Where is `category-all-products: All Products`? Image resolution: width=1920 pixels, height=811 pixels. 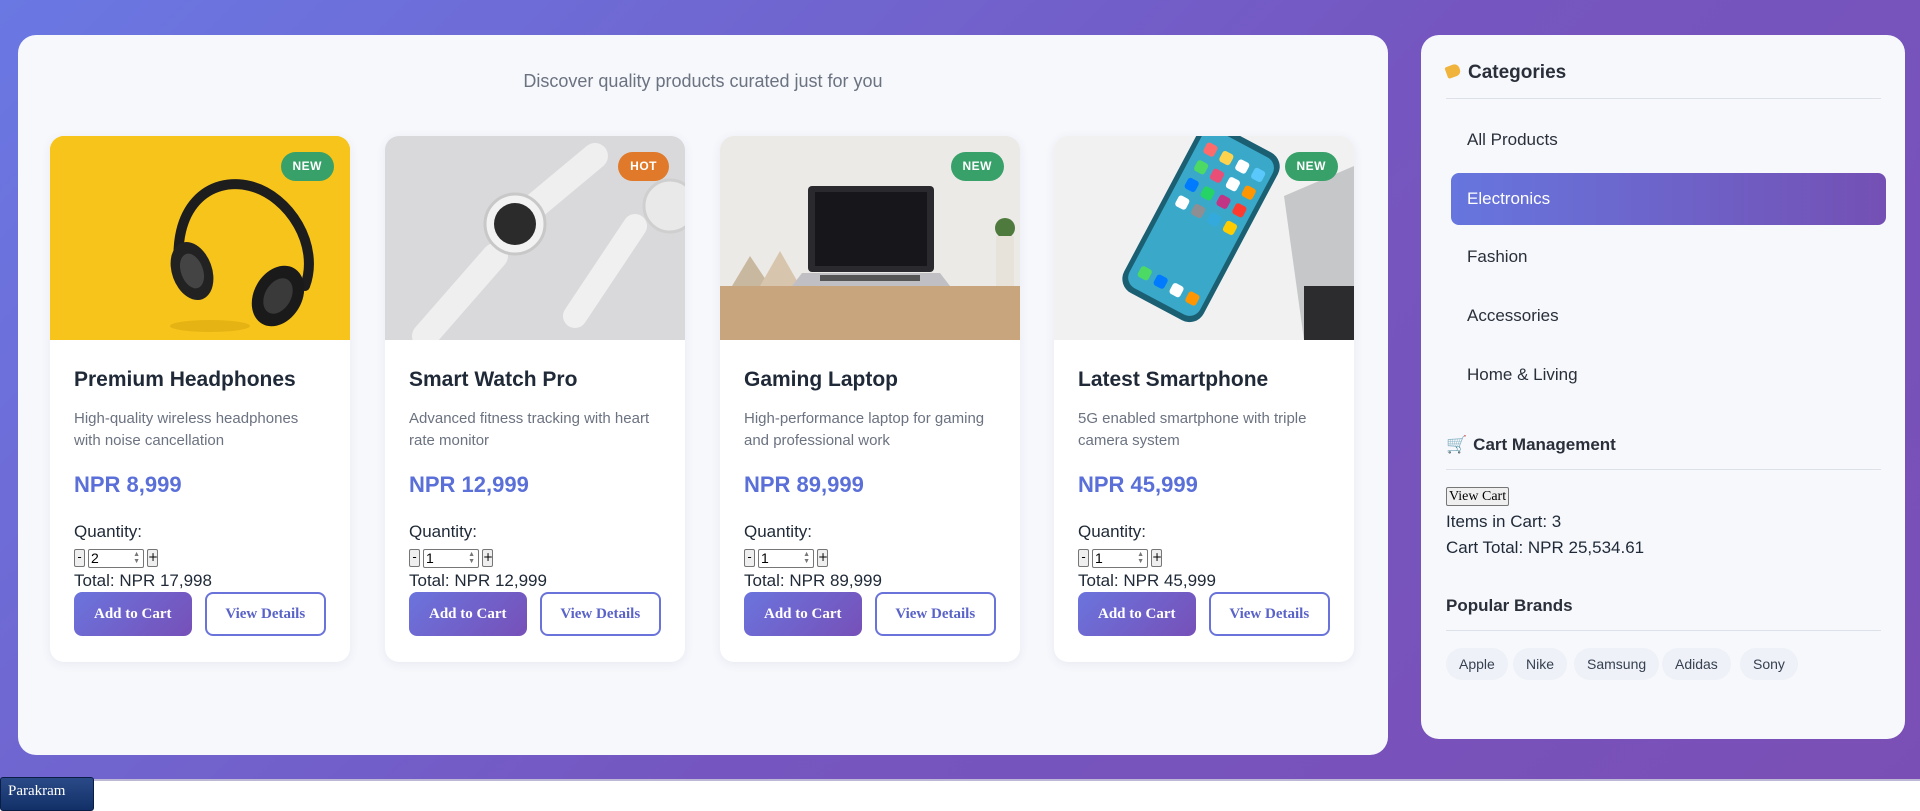 category-all-products: All Products is located at coordinates (1668, 140).